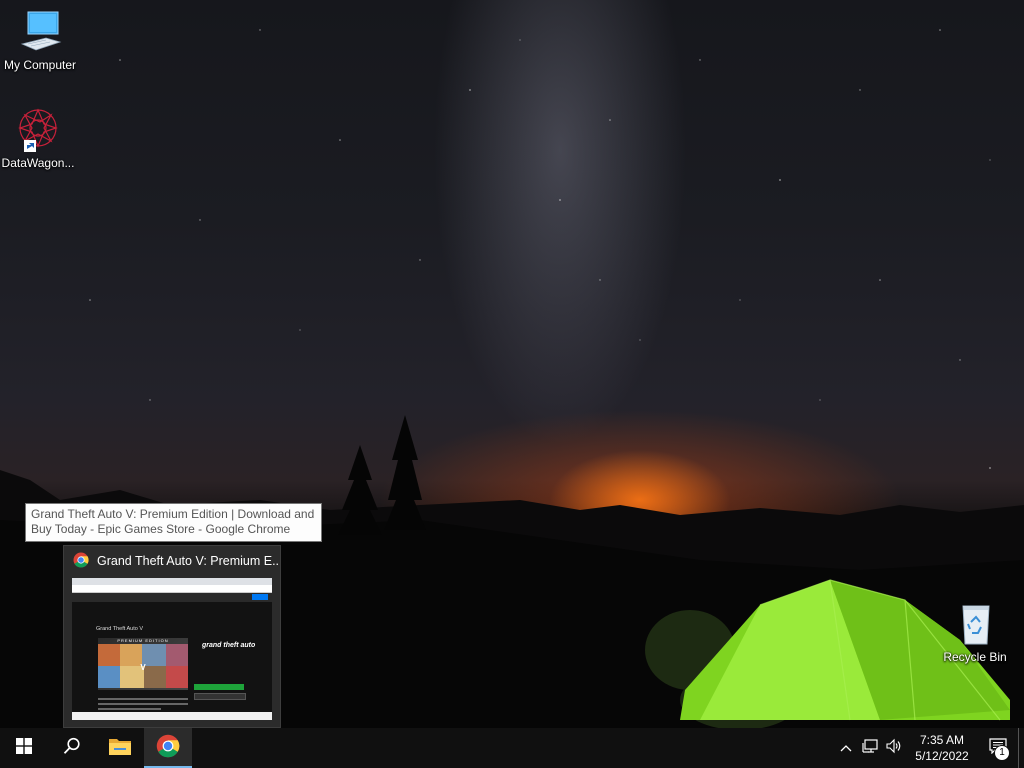  Describe the element at coordinates (1021, 748) in the screenshot. I see `show-desktop-button` at that location.